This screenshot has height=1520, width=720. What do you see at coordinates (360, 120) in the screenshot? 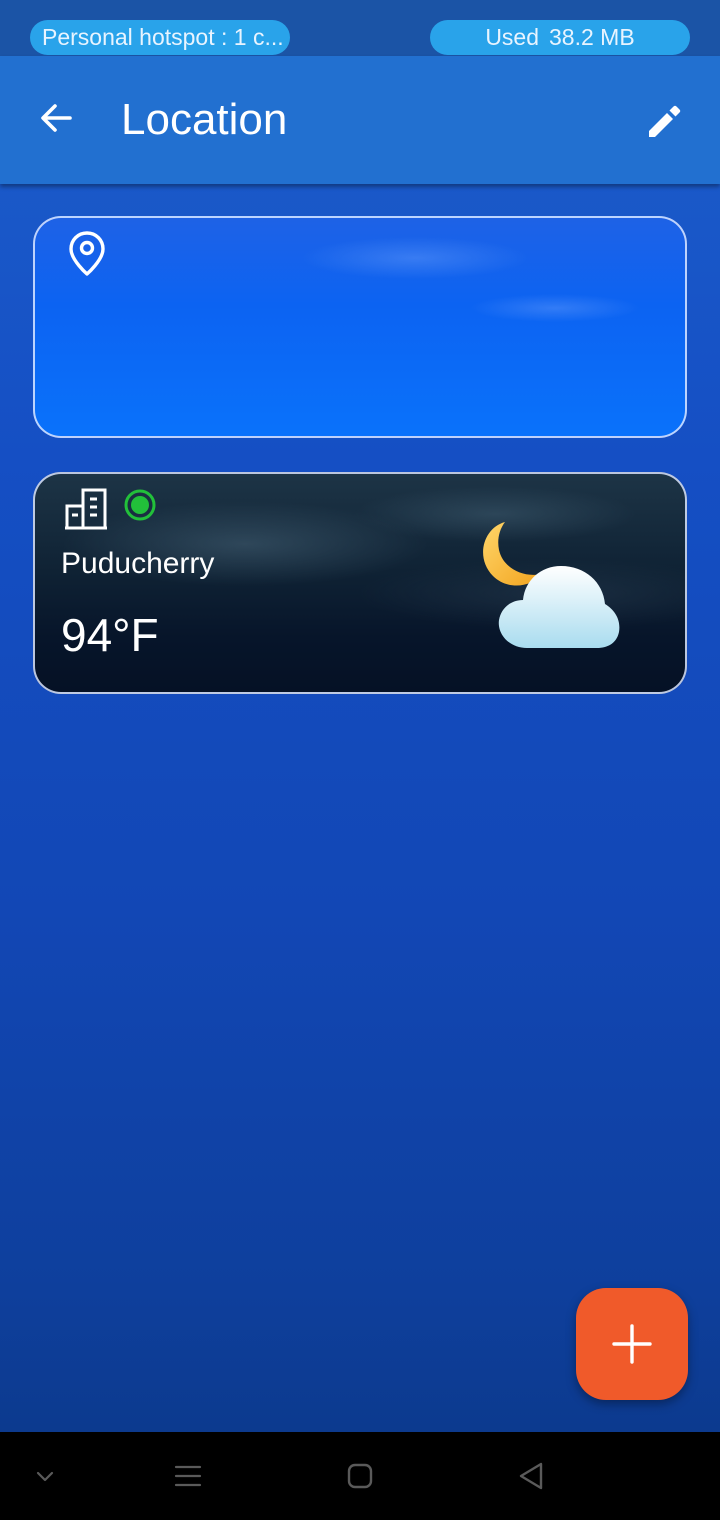
I see `app-bar: Location` at bounding box center [360, 120].